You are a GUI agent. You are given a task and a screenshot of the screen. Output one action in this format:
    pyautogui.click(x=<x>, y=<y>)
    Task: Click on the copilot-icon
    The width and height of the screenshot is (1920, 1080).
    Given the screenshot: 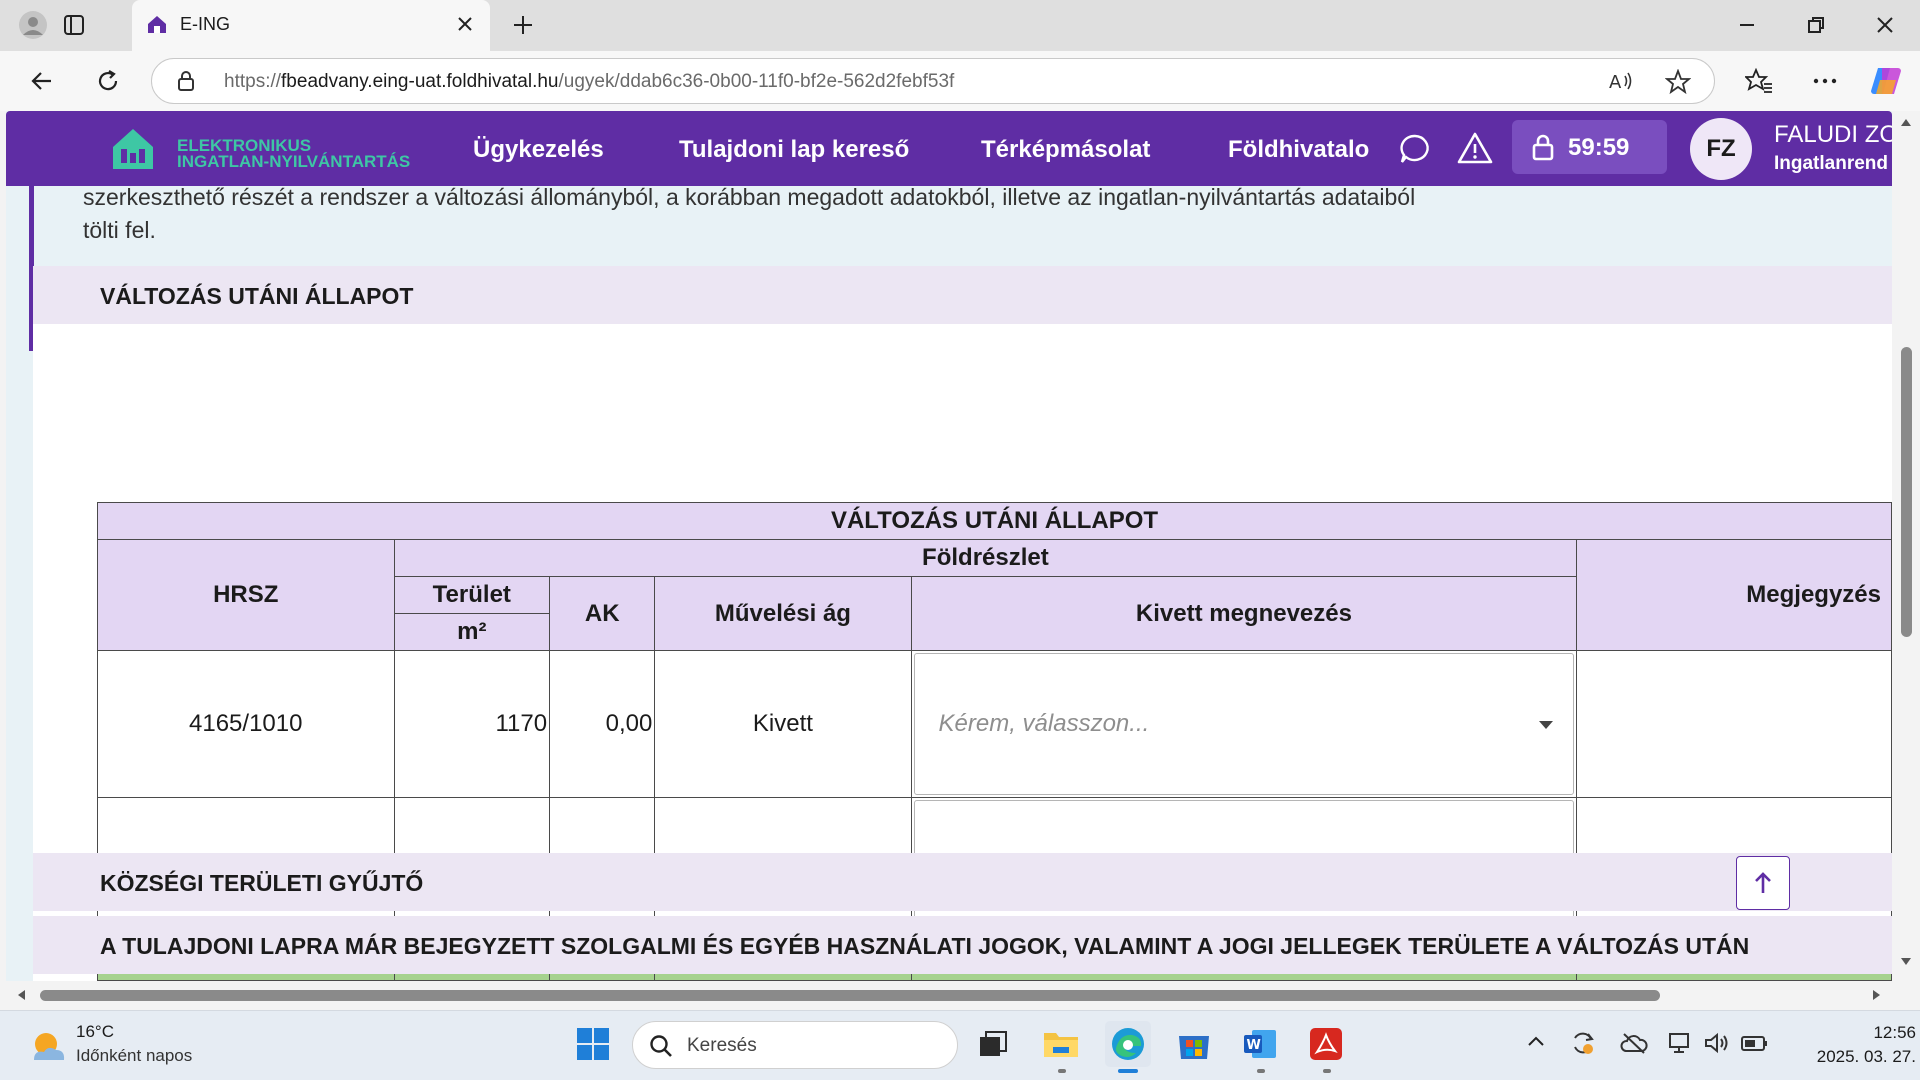 What is the action you would take?
    pyautogui.click(x=1886, y=81)
    